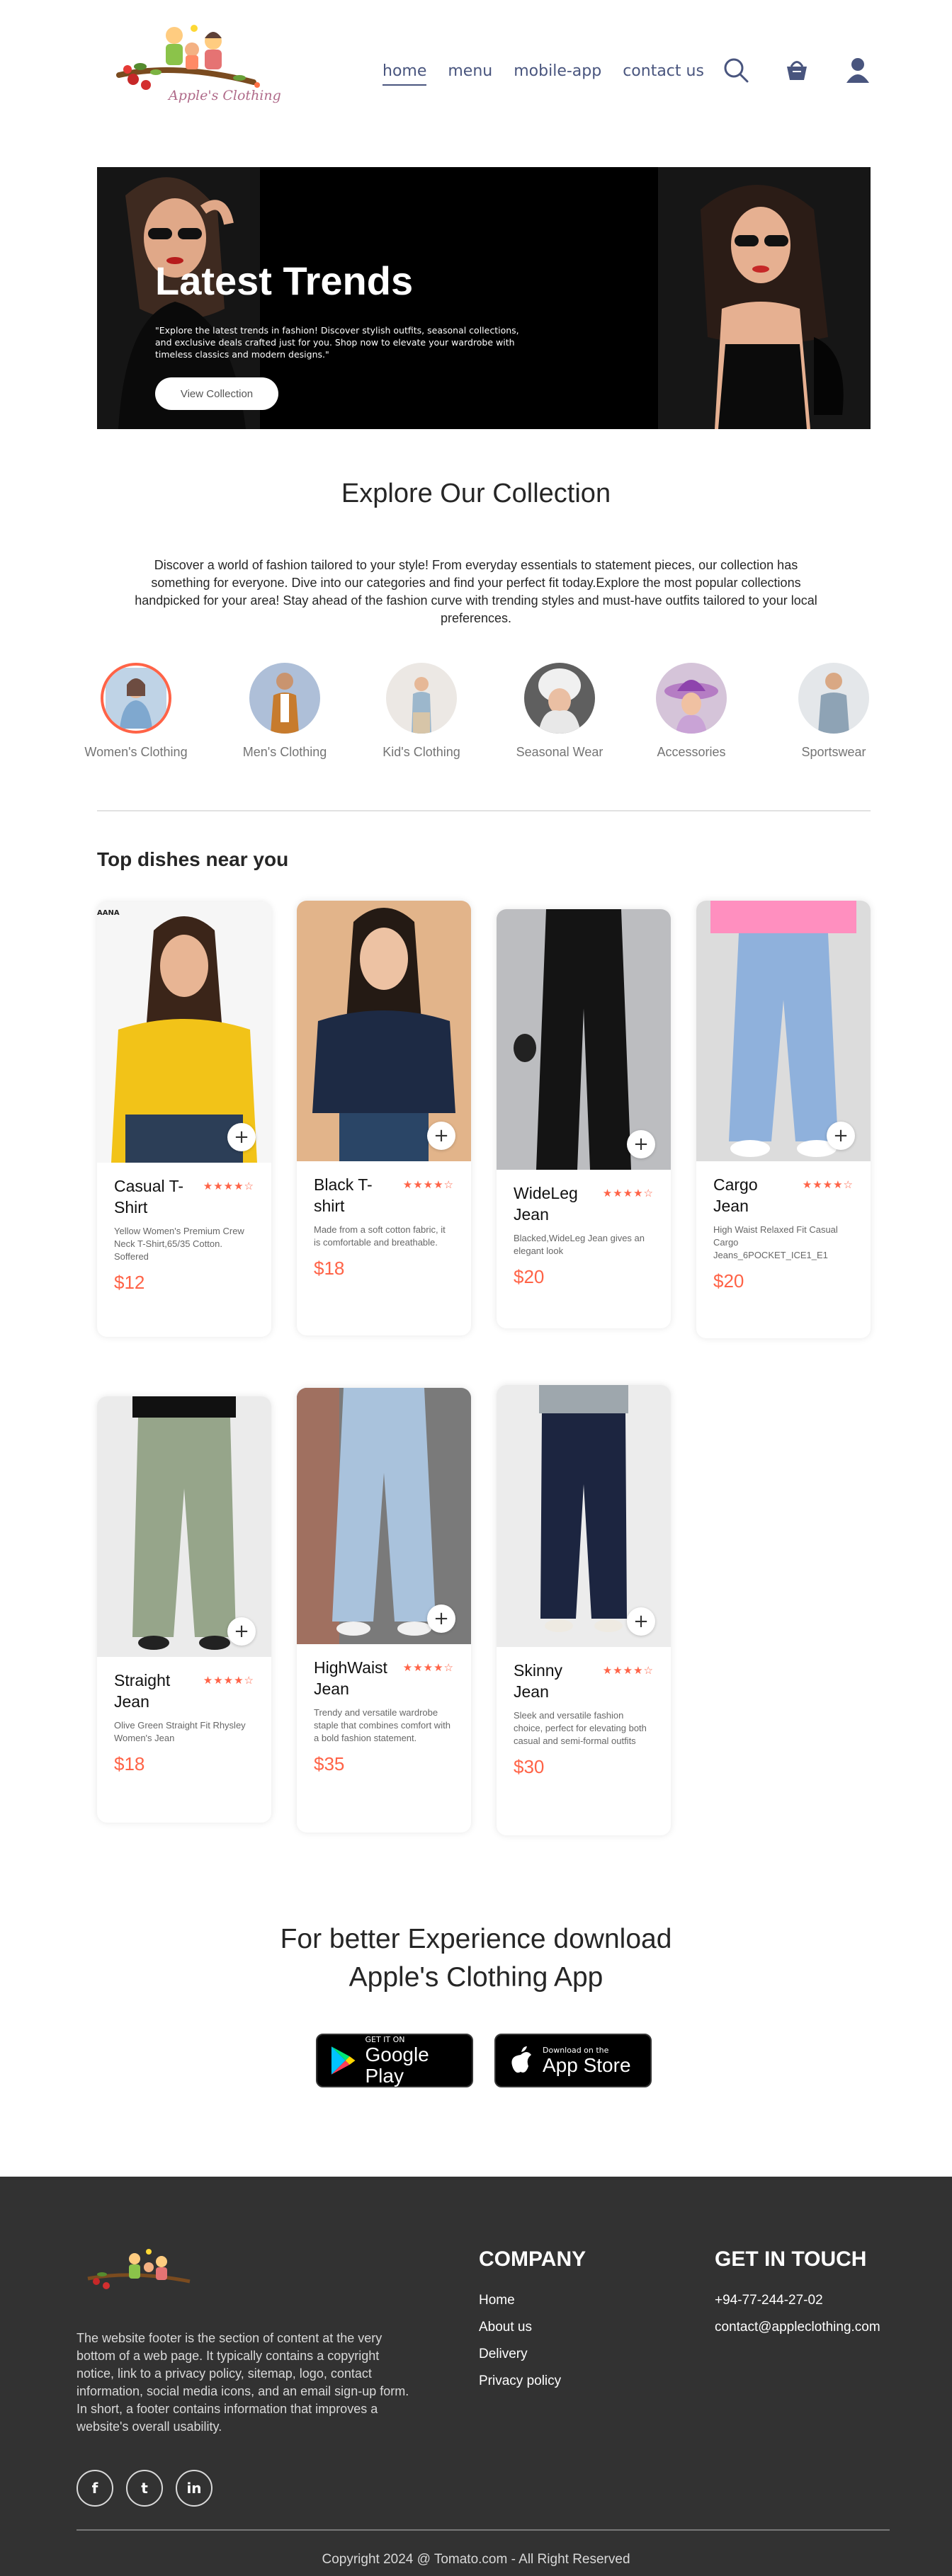  What do you see at coordinates (405, 74) in the screenshot?
I see `nav-home: home` at bounding box center [405, 74].